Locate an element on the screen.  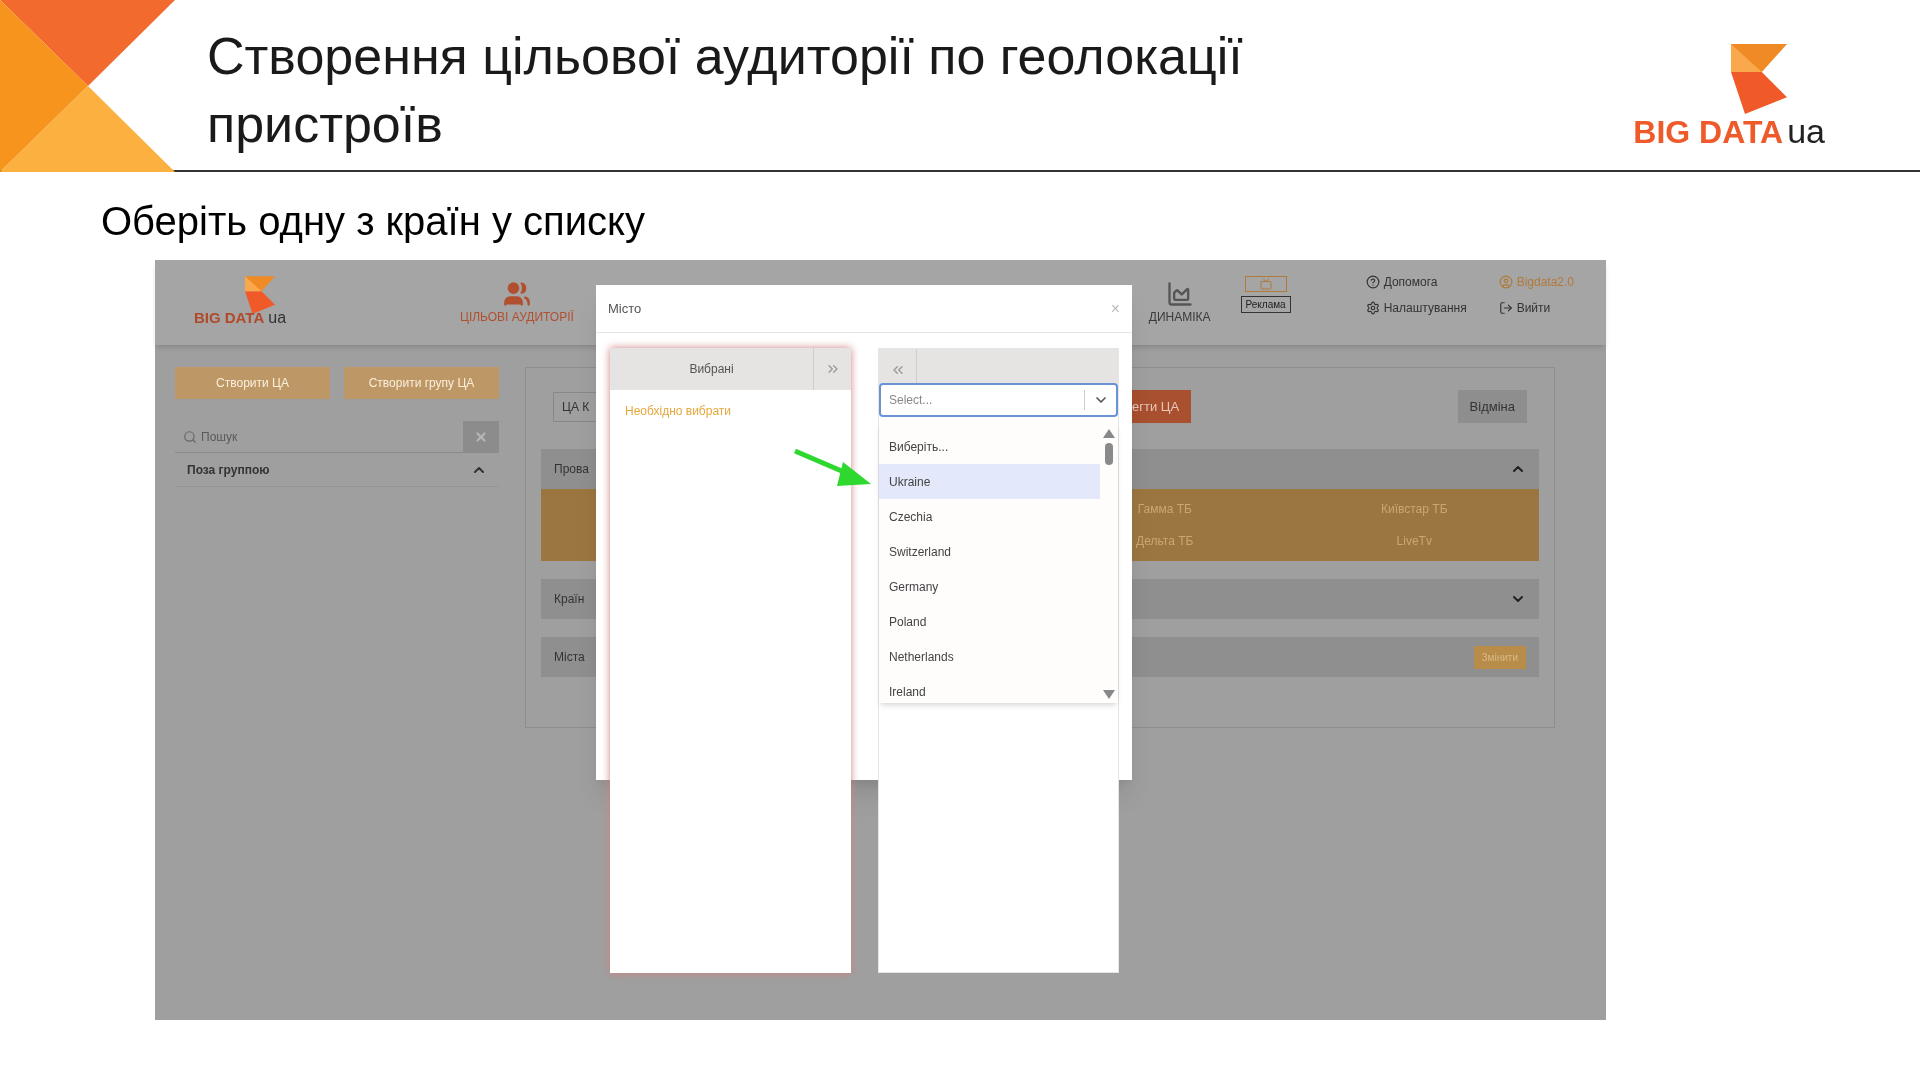
dropdown-option: Germany is located at coordinates (989, 586).